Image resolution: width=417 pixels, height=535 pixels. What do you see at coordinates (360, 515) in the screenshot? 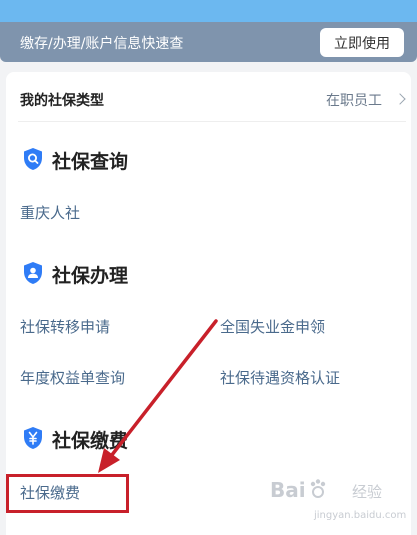
I see `watermark-url: jingyan.baidu.com` at bounding box center [360, 515].